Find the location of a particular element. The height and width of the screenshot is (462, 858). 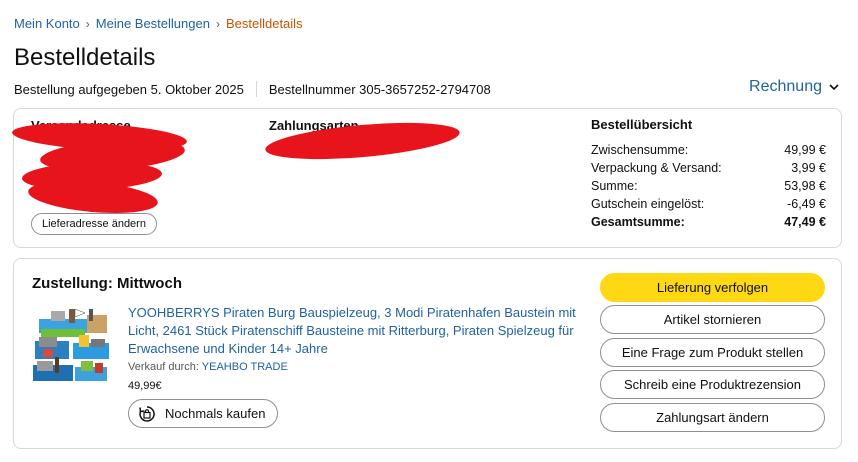

seller-info: Verkauf durch: YEAHBO TRADE is located at coordinates (208, 367).